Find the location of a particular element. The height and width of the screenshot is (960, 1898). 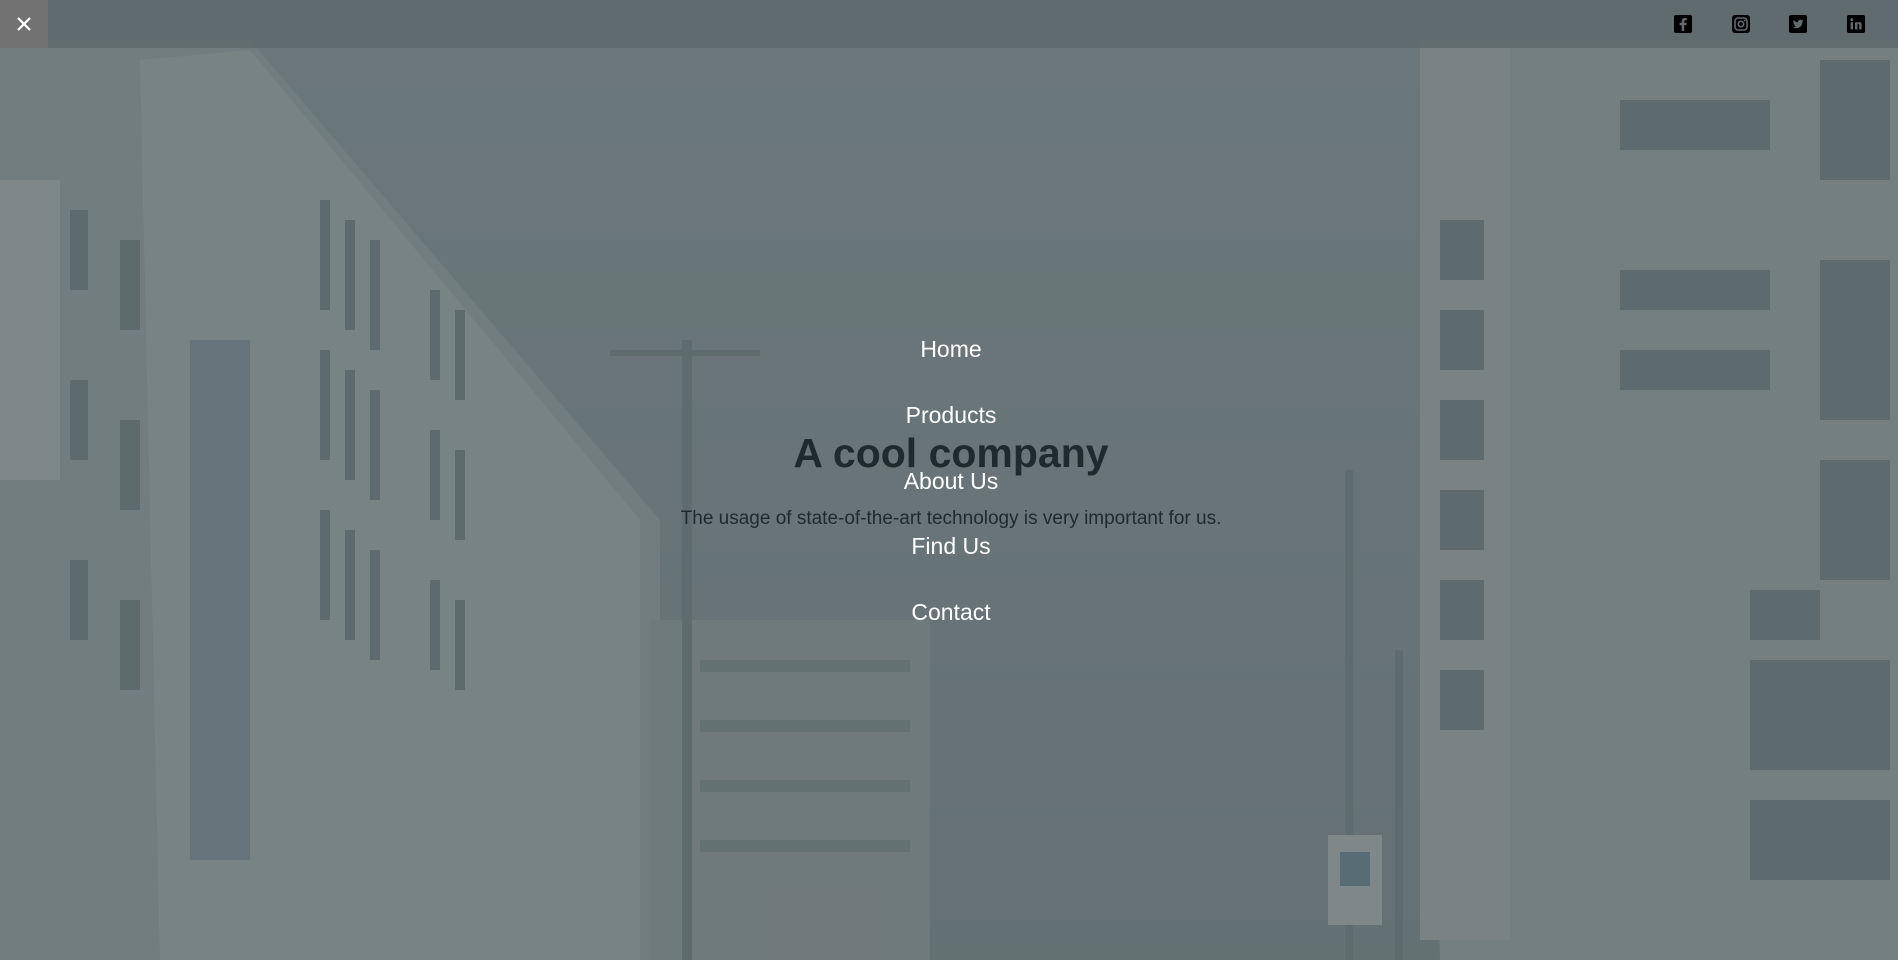

menu-item-home: Home is located at coordinates (949, 349).